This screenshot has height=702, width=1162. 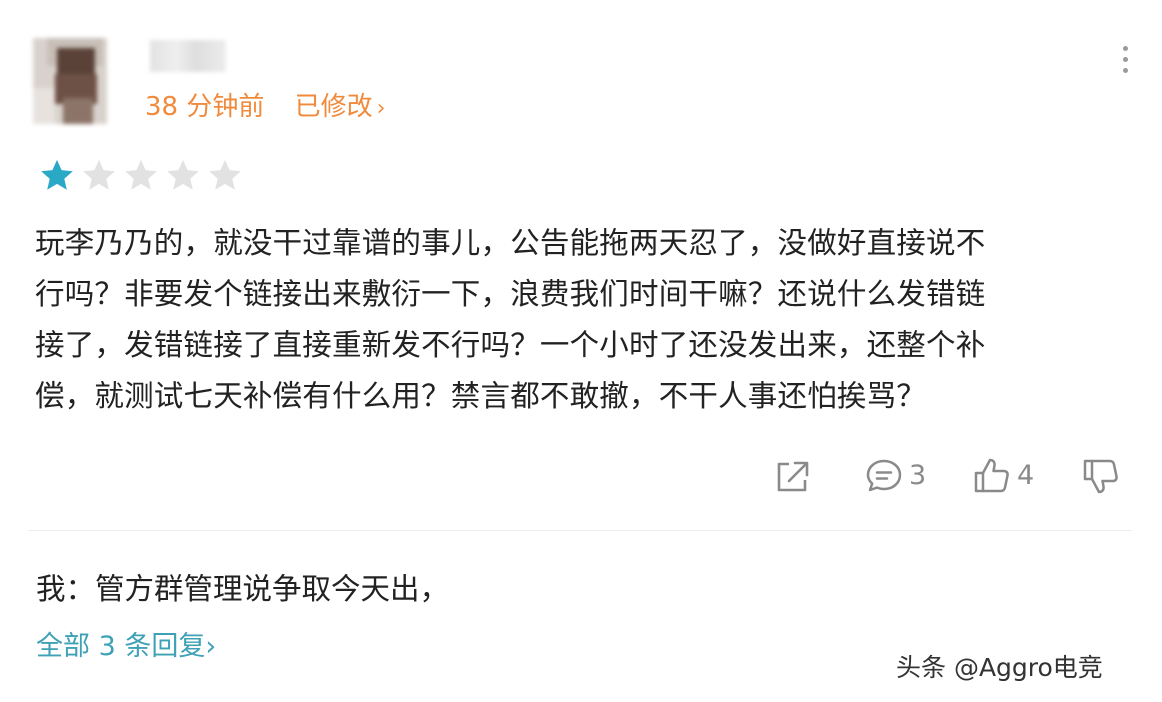 What do you see at coordinates (1101, 476) in the screenshot?
I see `thumbs-down-icon` at bounding box center [1101, 476].